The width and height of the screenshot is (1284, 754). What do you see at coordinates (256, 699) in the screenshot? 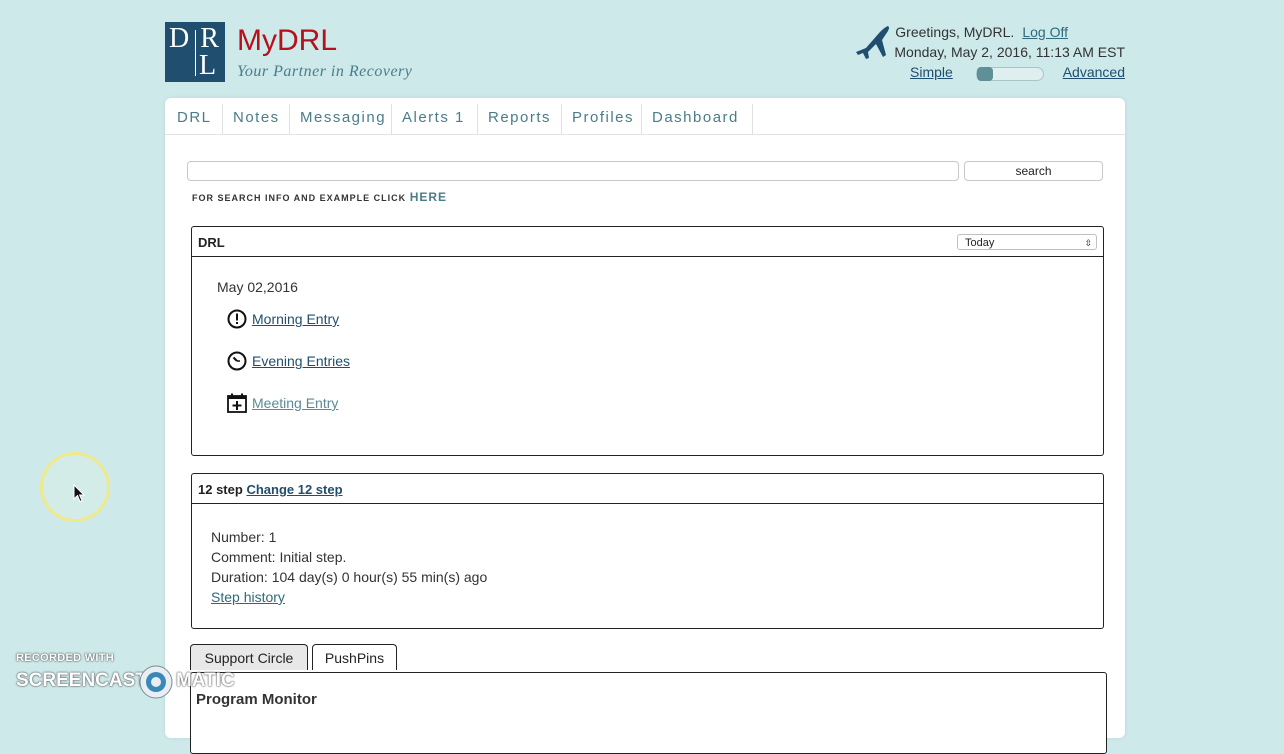
I see `program-monitor-title: Program Monitor` at bounding box center [256, 699].